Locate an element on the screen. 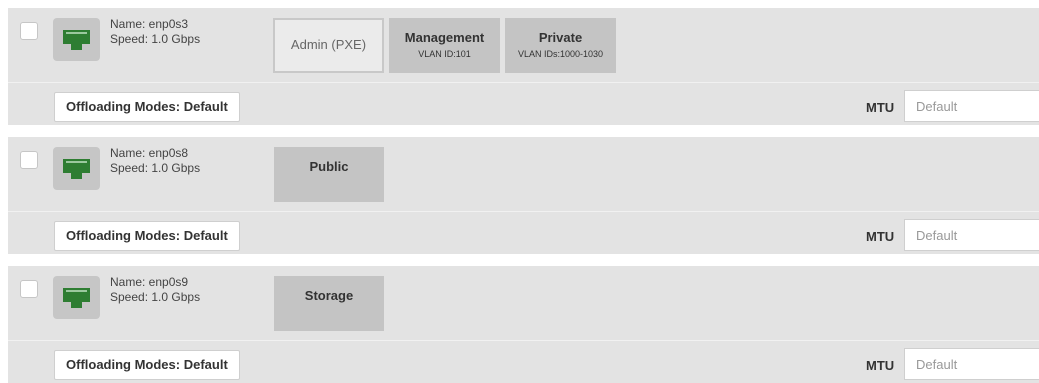 This screenshot has height=383, width=1039. network-title: Admin (PXE) is located at coordinates (328, 44).